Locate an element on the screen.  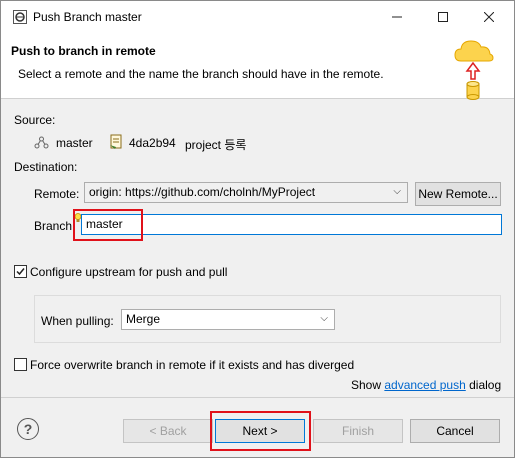
force-overwrite-checkbox is located at coordinates (20, 364).